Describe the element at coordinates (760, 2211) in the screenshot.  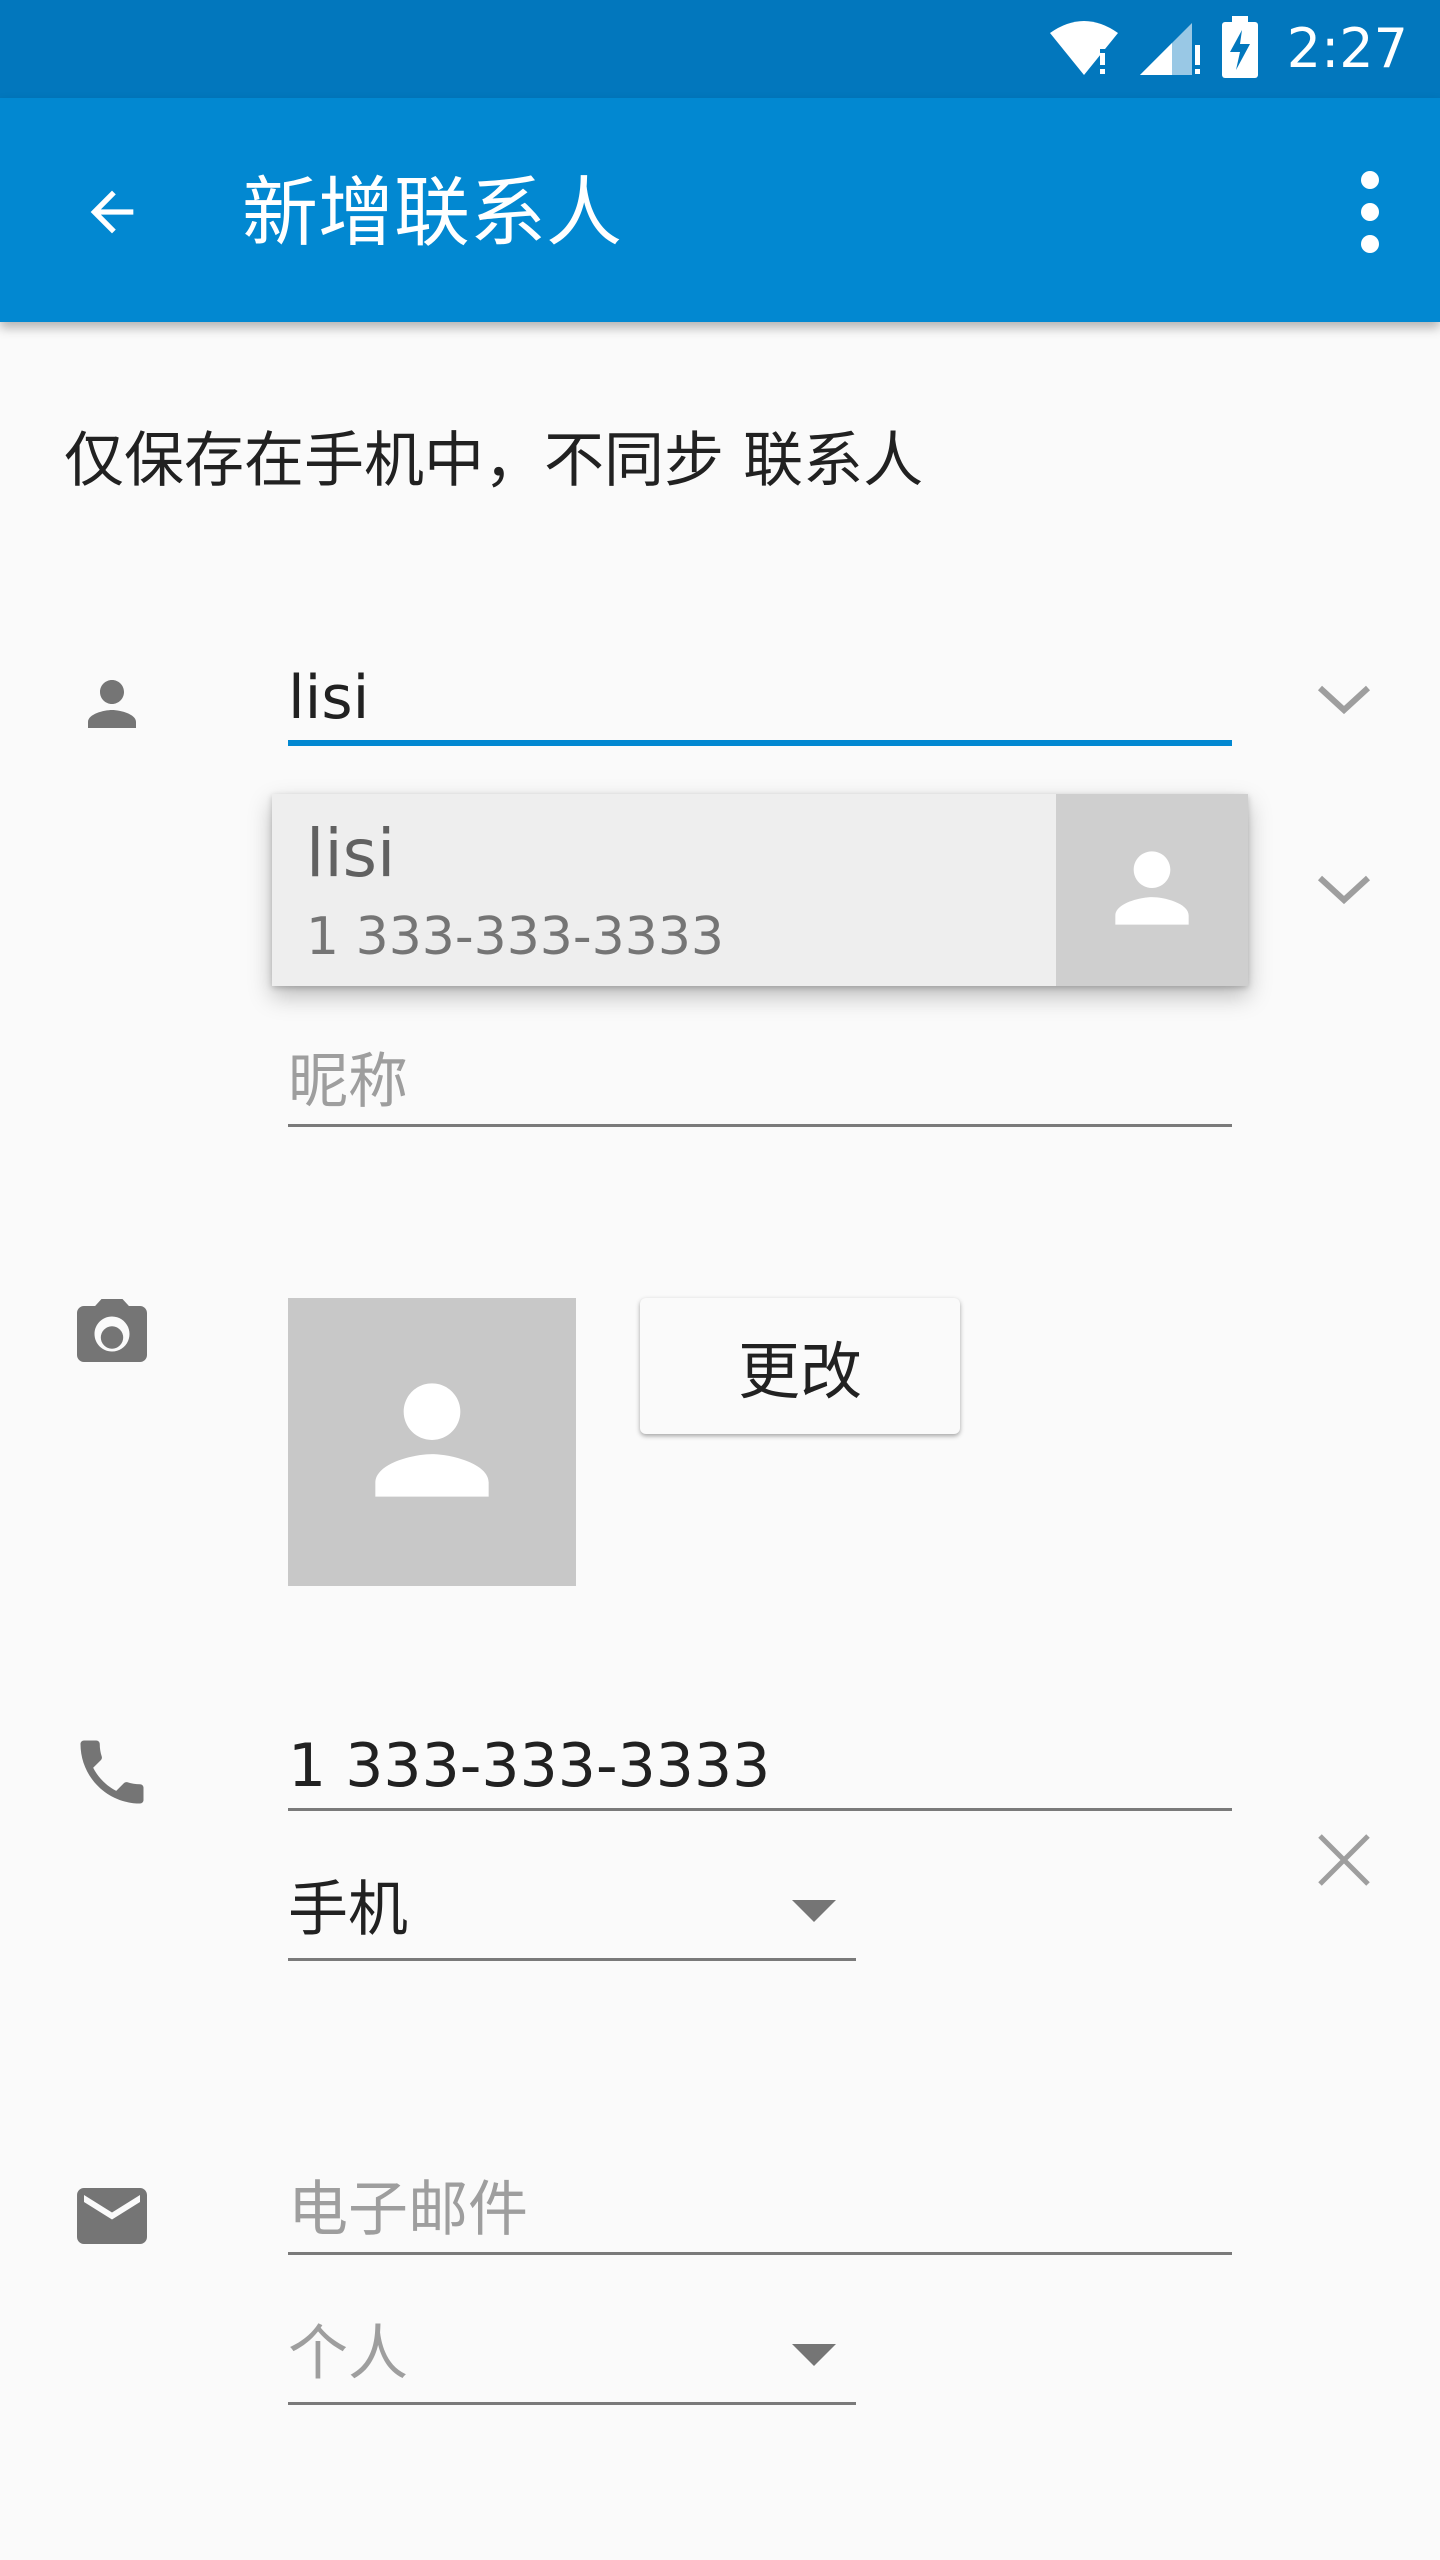
I see `email-input: 电子邮件` at that location.